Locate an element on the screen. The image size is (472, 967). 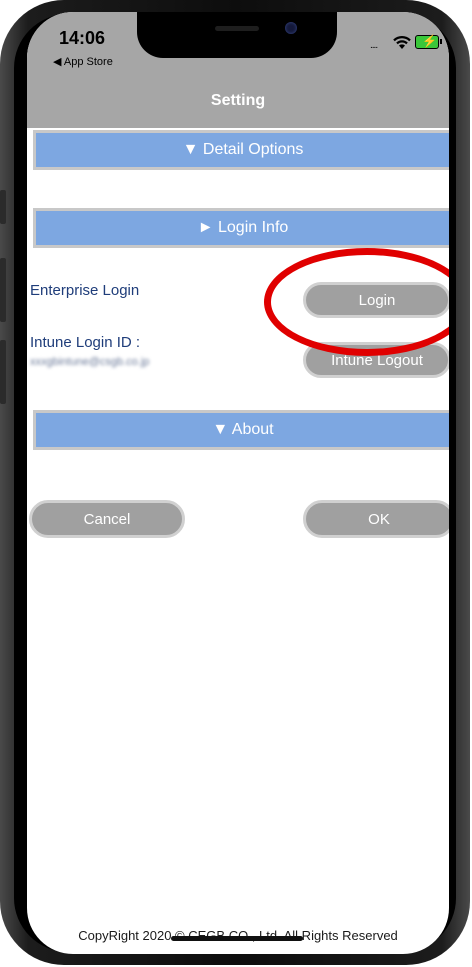
login-info-header: ► Login Info is located at coordinates (241, 228).